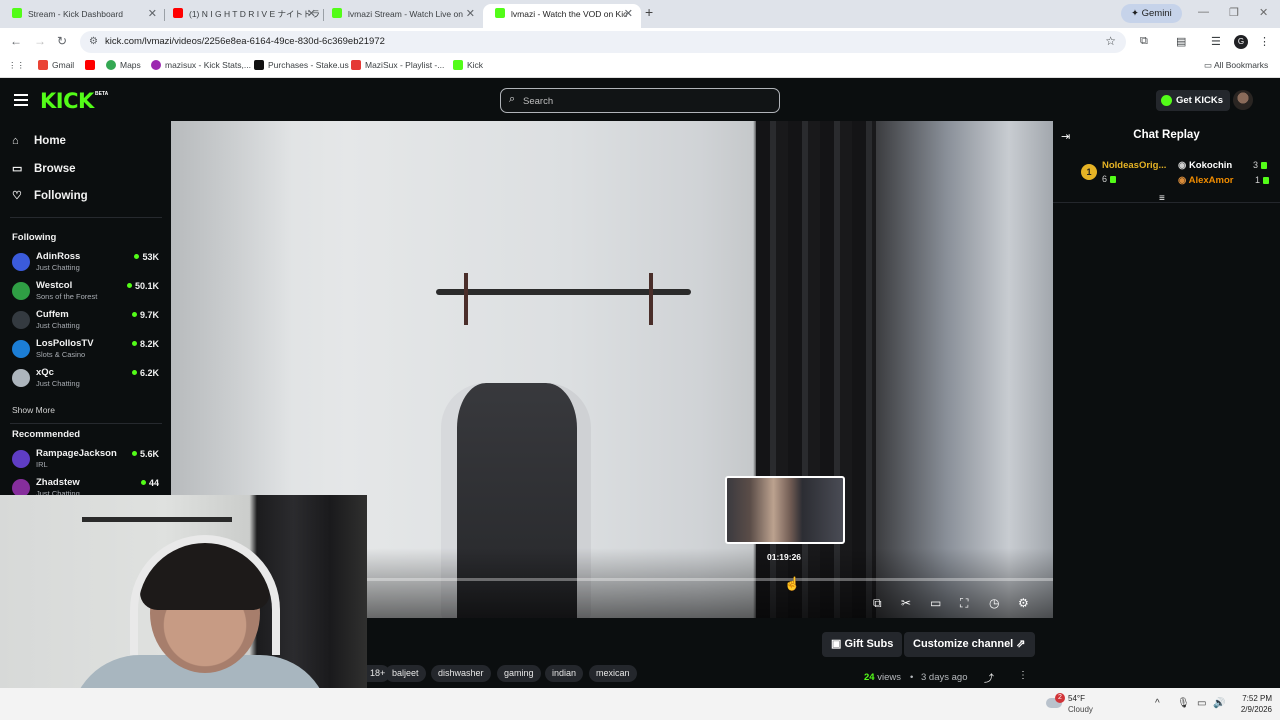 Image resolution: width=1280 pixels, height=720 pixels. Describe the element at coordinates (564, 673) in the screenshot. I see `tag-chip: indian` at that location.